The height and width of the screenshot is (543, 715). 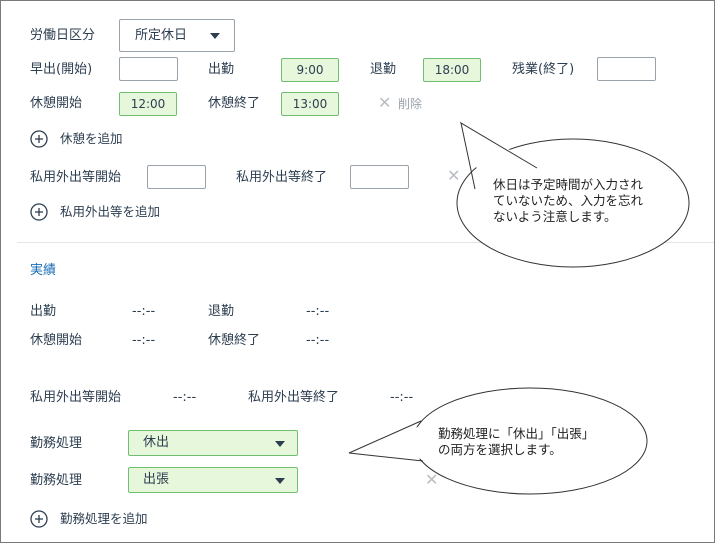 What do you see at coordinates (104, 518) in the screenshot?
I see `add-work-process-label: 勤務処理を追加` at bounding box center [104, 518].